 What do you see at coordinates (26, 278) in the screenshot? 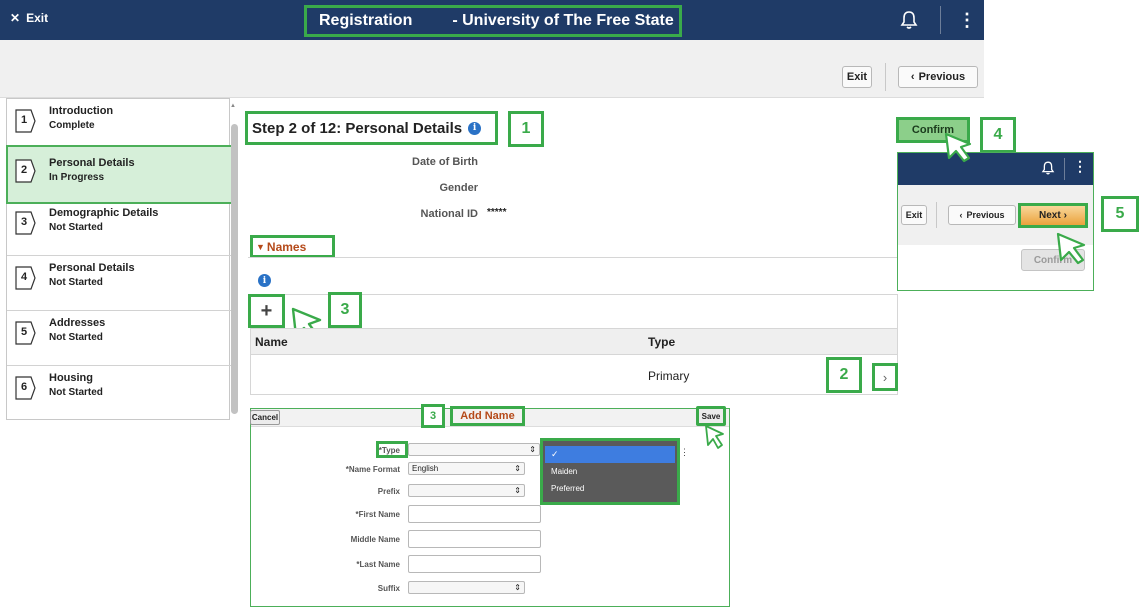
I see `step-number-badge: 4` at bounding box center [26, 278].